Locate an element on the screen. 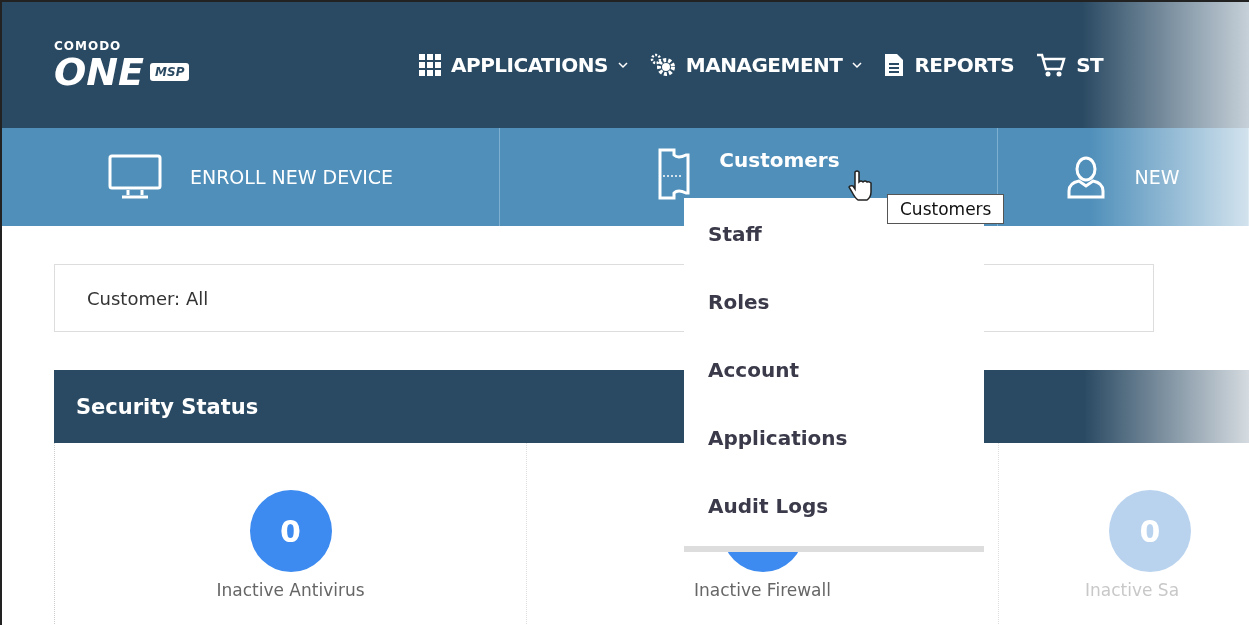  nav-menu-button: APPLICATIONS is located at coordinates (523, 65).